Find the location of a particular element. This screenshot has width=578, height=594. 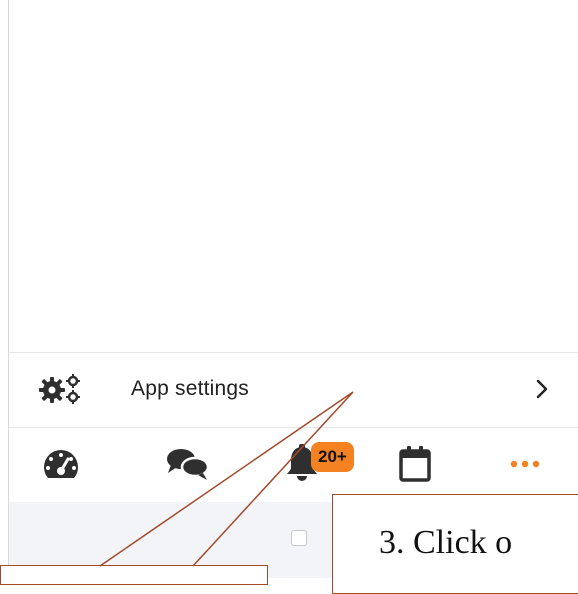

speedometer-icon is located at coordinates (61, 464).